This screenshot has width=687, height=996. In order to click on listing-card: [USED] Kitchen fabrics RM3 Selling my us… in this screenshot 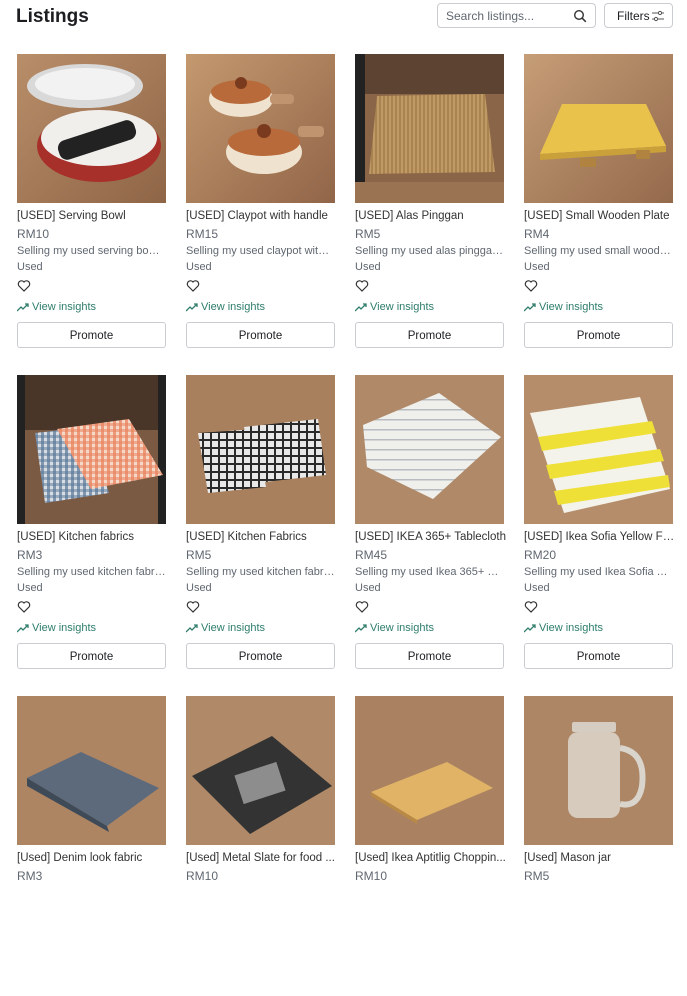, I will do `click(91, 525)`.